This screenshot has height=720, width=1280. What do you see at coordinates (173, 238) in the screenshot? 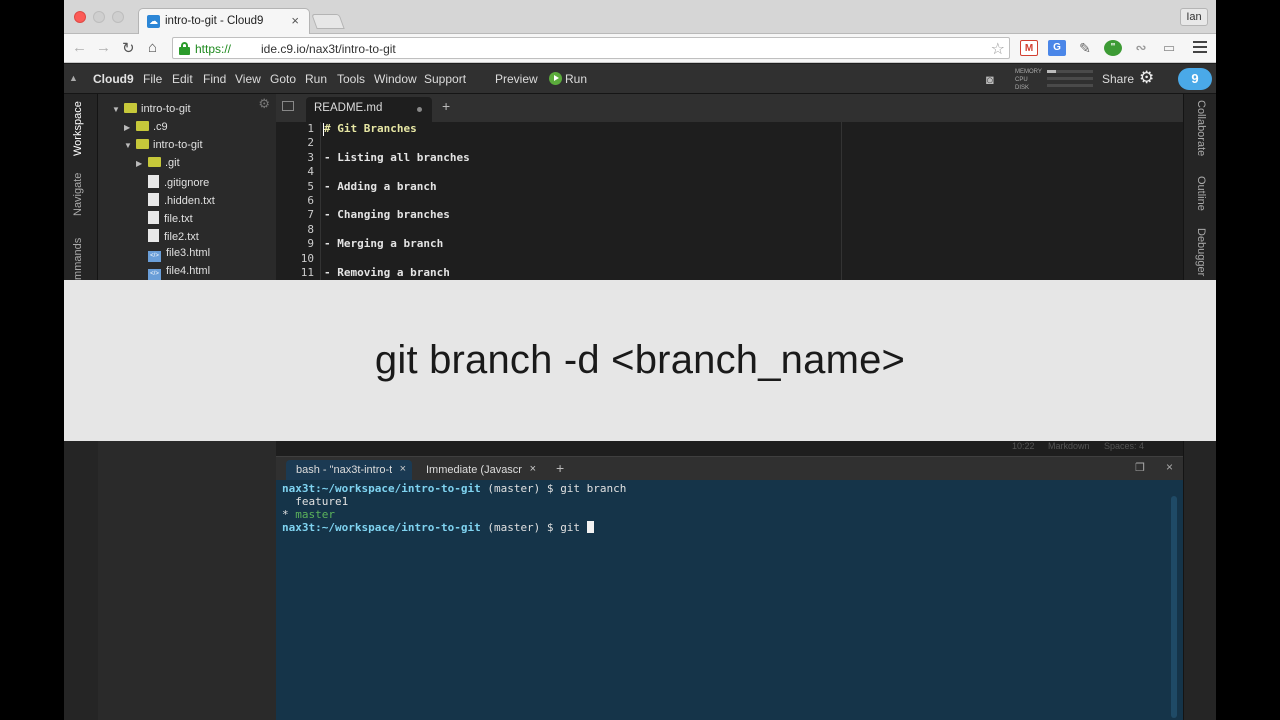
I see `tree-item: file2.txt` at bounding box center [173, 238].